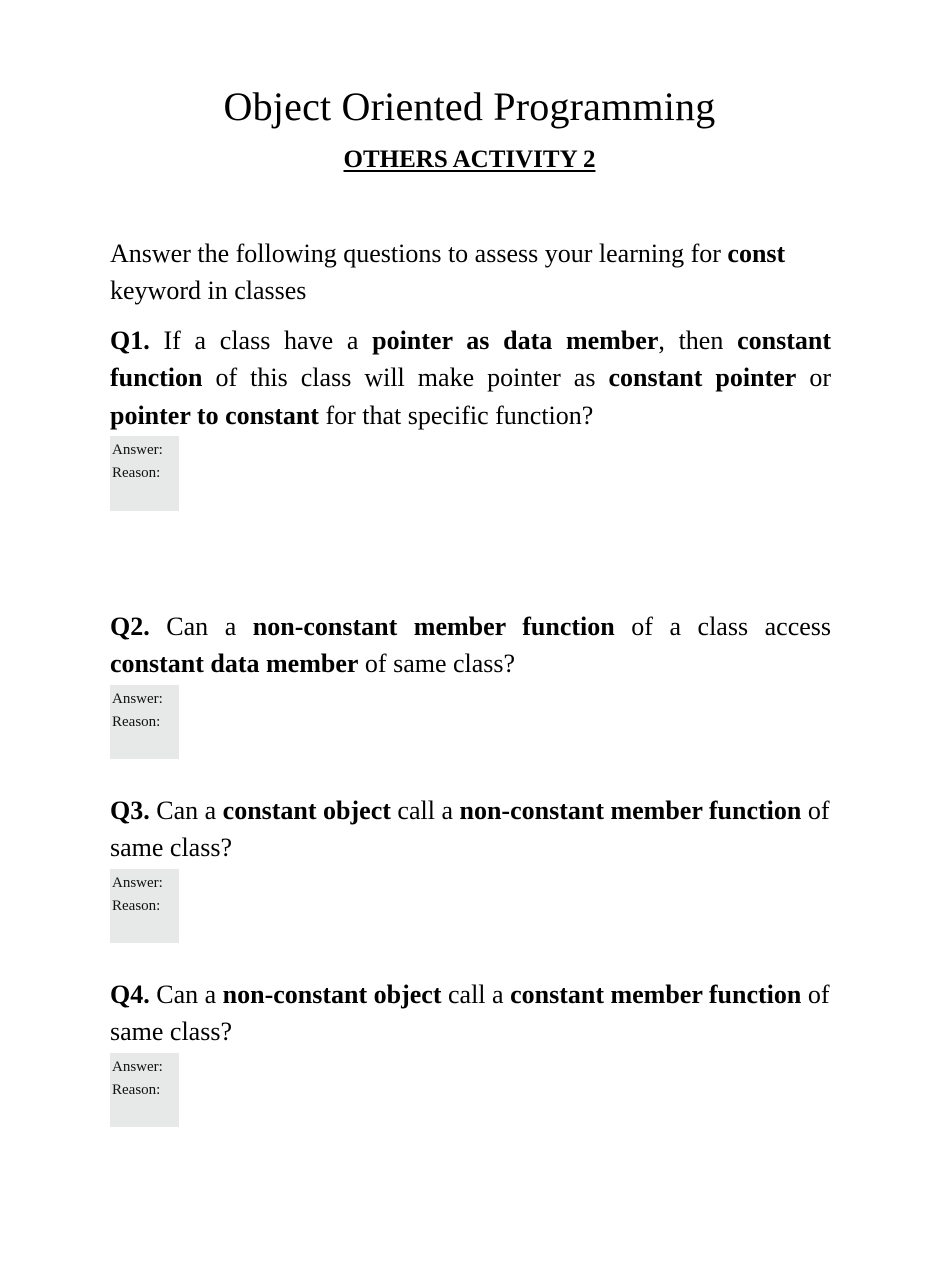  I want to click on emphasis-run-1: pointer as data member, so click(515, 340).